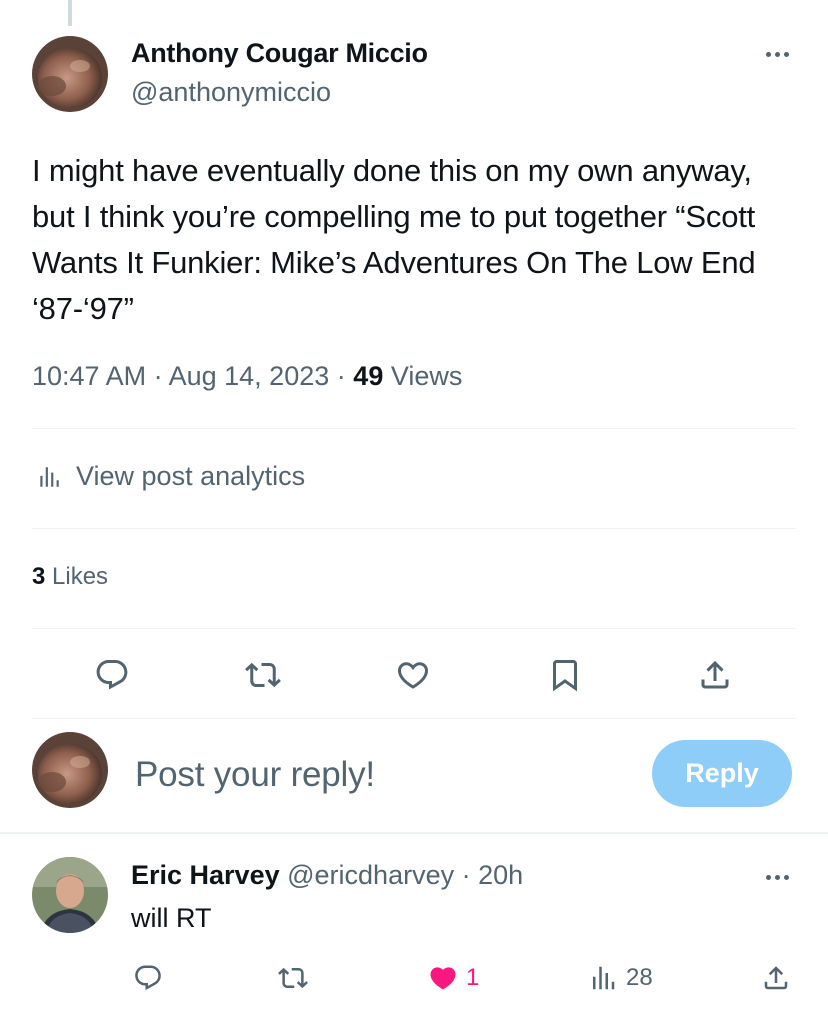  Describe the element at coordinates (370, 875) in the screenshot. I see `reply-author-handle: @ericdharvey` at that location.